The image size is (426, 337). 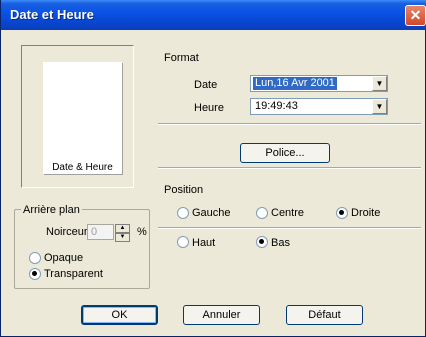 I want to click on radio-transparent, so click(x=35, y=274).